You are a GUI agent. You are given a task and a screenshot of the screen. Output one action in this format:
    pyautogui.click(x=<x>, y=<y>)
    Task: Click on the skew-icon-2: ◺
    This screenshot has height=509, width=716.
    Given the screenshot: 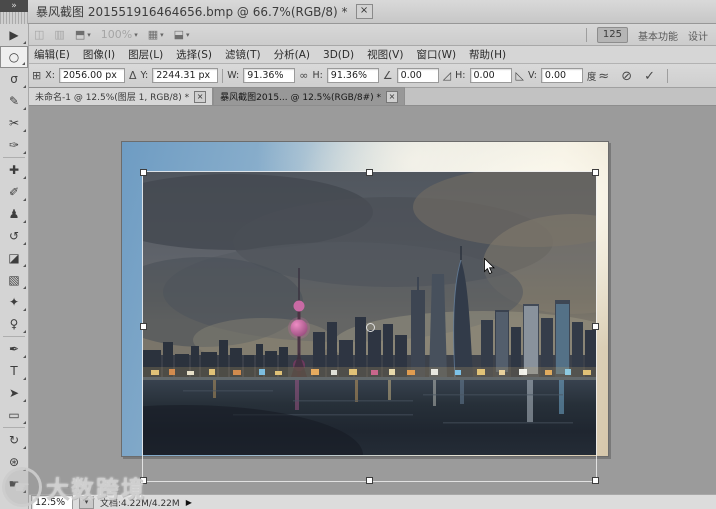 What is the action you would take?
    pyautogui.click(x=519, y=75)
    